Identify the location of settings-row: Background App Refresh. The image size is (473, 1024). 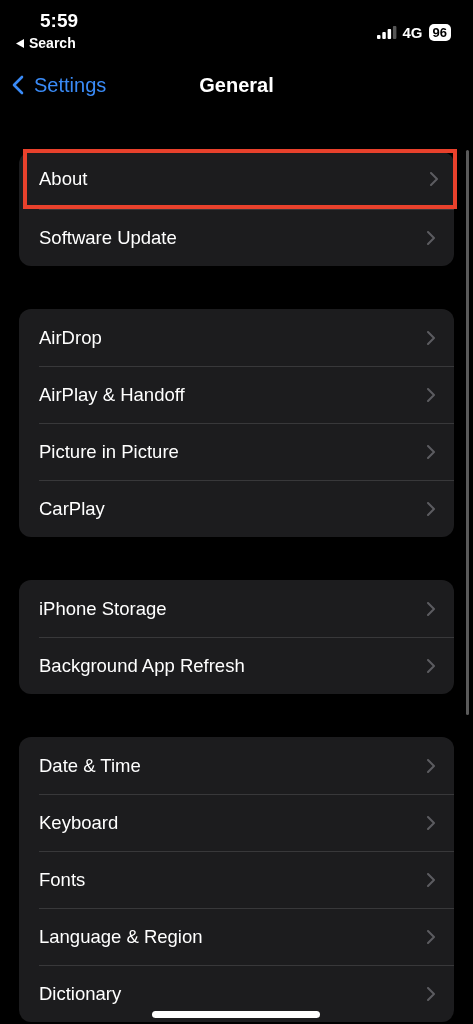
(236, 665).